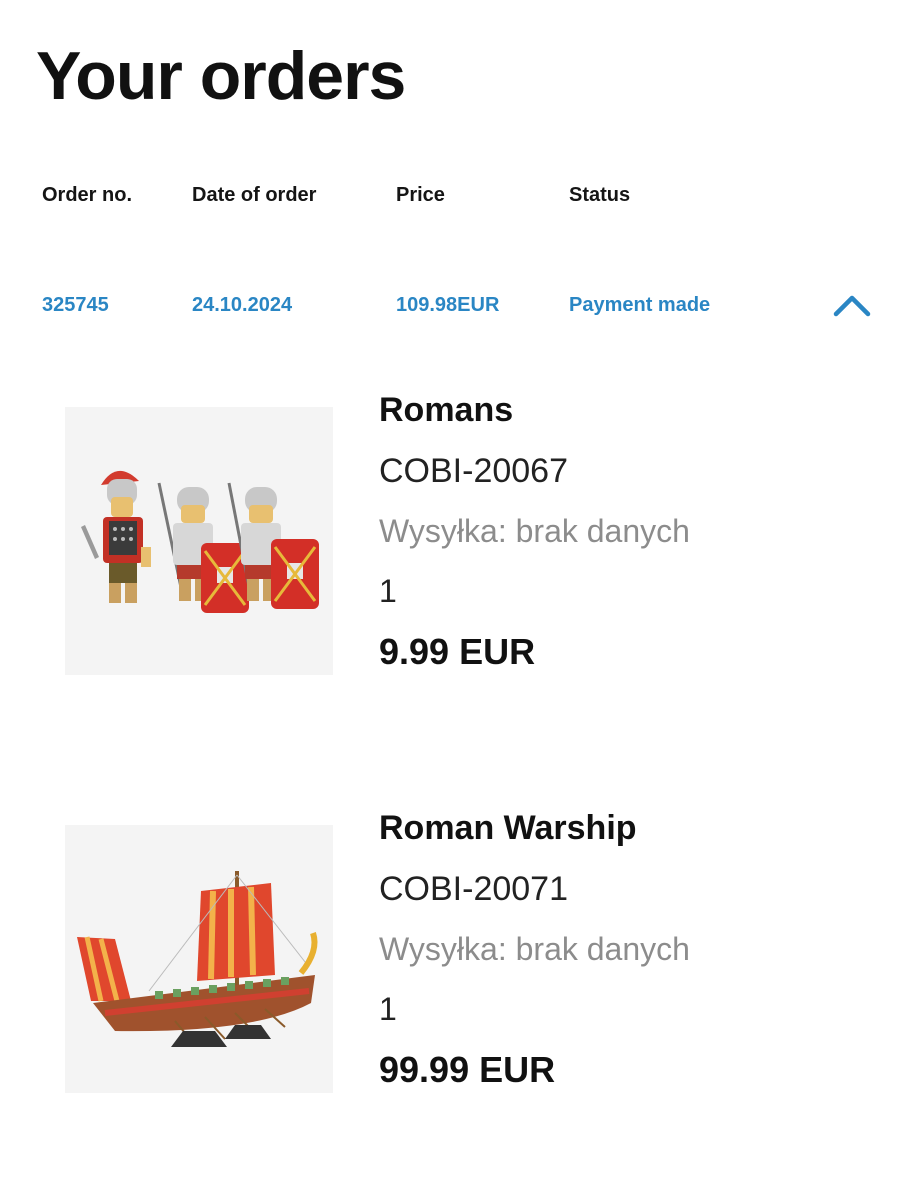  I want to click on collapse-order-button, so click(852, 306).